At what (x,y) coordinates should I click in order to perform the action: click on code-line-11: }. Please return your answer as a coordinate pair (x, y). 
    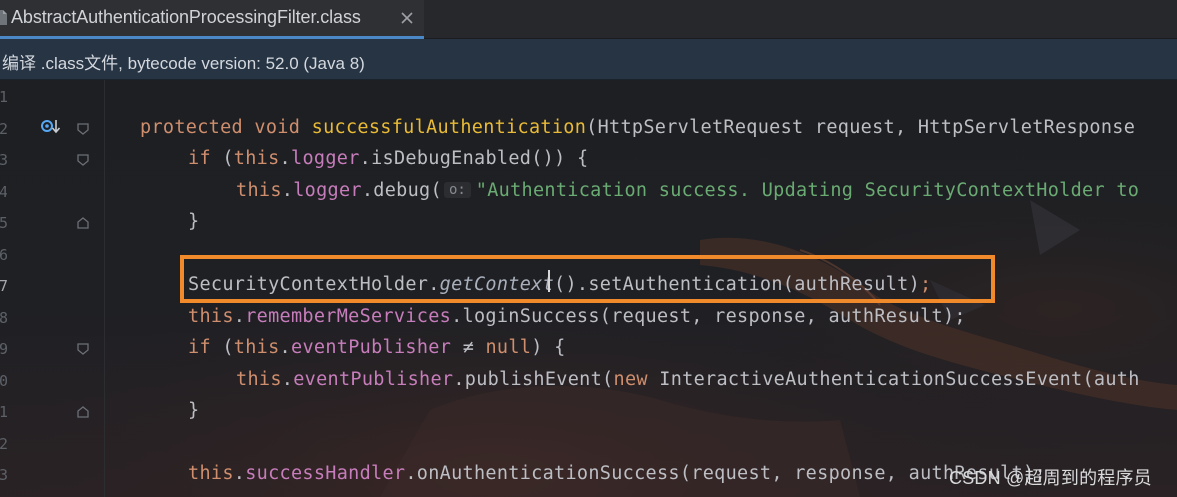
    Looking at the image, I should click on (194, 410).